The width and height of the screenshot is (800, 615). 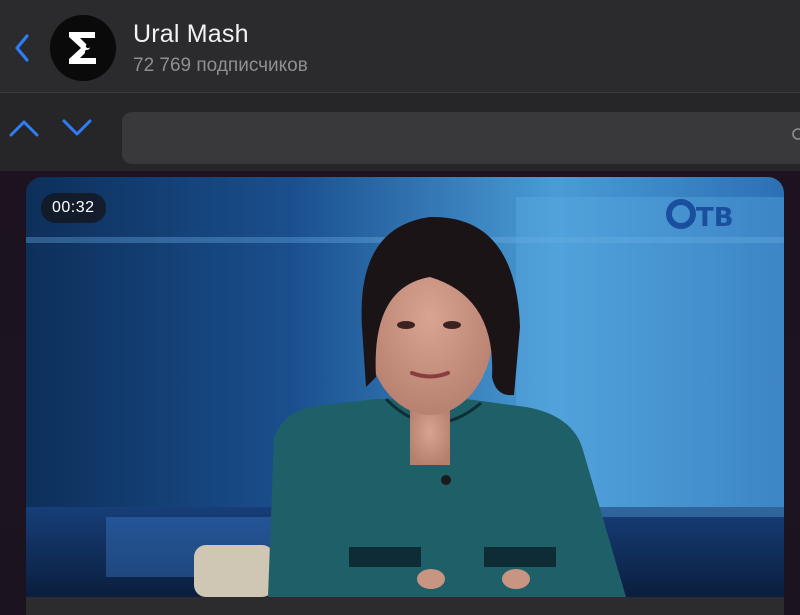 I want to click on chevron-up-icon, so click(x=24, y=128).